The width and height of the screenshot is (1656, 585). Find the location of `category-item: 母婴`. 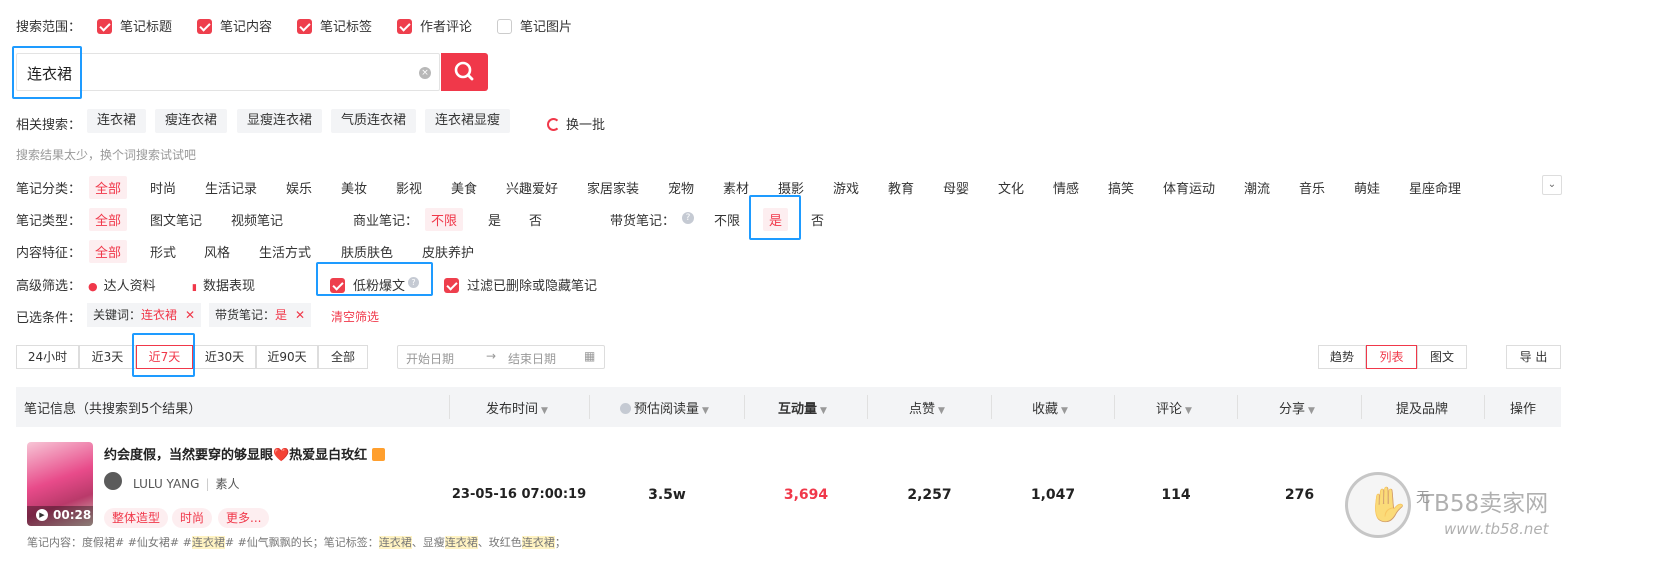

category-item: 母婴 is located at coordinates (956, 187).